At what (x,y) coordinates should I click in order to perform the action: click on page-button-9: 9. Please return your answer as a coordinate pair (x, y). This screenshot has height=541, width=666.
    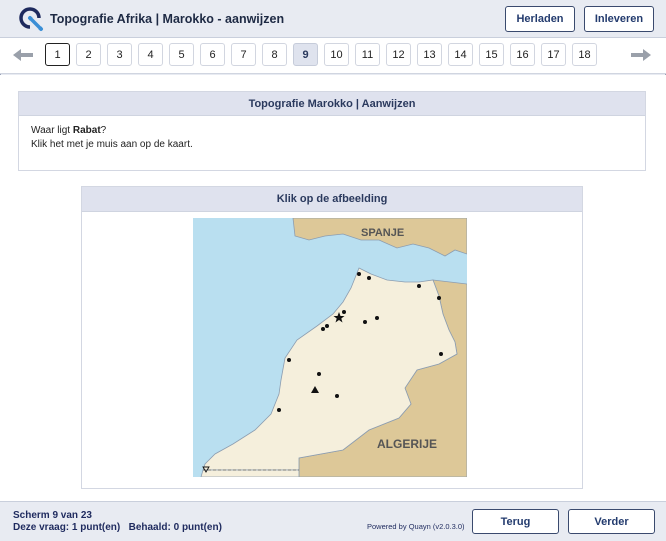
    Looking at the image, I should click on (305, 54).